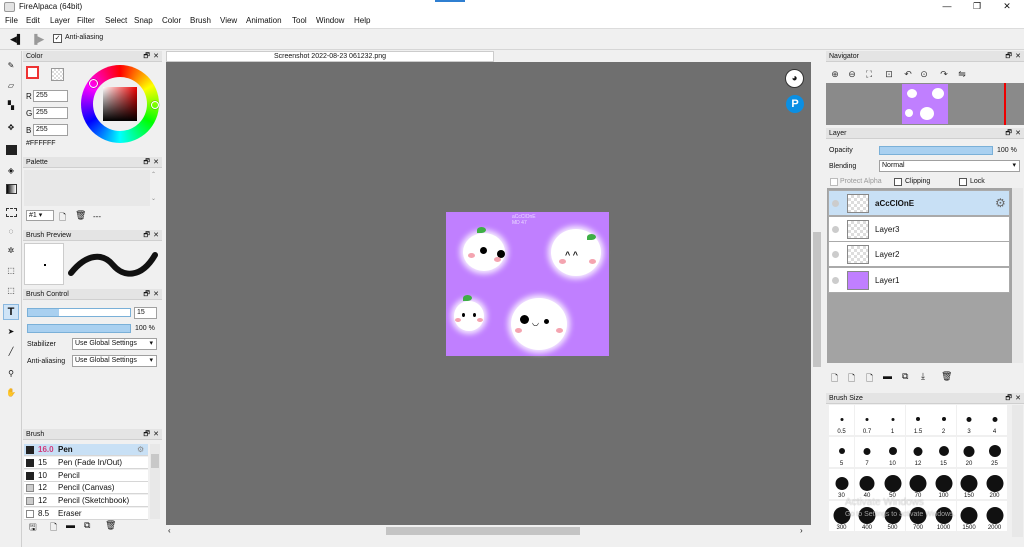 This screenshot has height=547, width=1024. I want to click on close-button: ✕, so click(1007, 7).